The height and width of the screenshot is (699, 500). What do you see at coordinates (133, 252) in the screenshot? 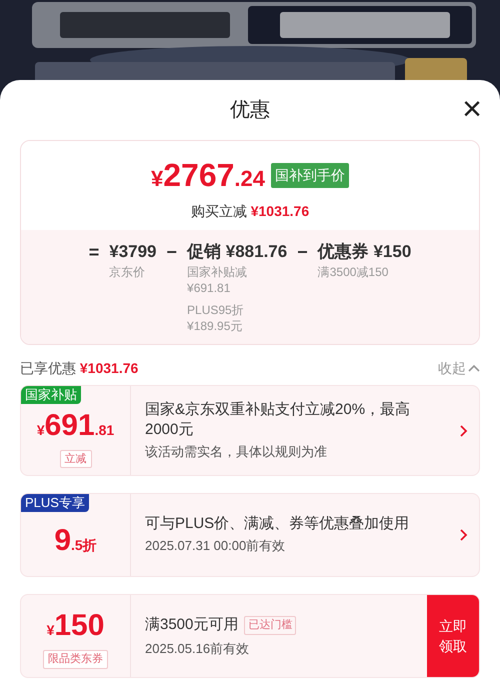
I see `price-term: ¥3799` at bounding box center [133, 252].